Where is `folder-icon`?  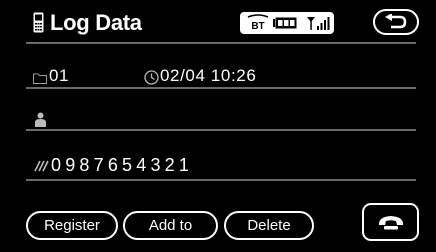
folder-icon is located at coordinates (40, 78).